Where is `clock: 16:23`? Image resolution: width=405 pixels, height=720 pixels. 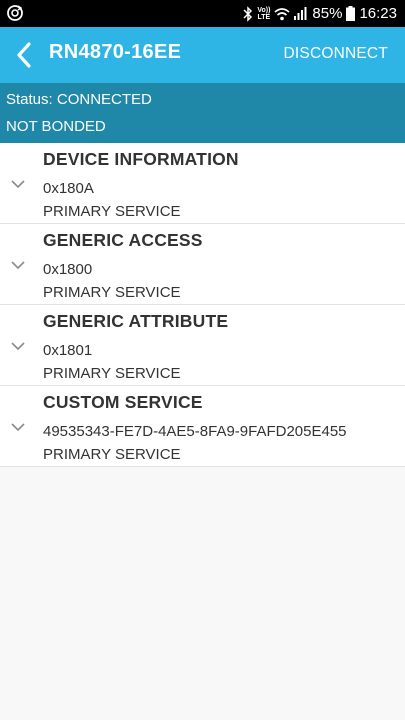 clock: 16:23 is located at coordinates (378, 13).